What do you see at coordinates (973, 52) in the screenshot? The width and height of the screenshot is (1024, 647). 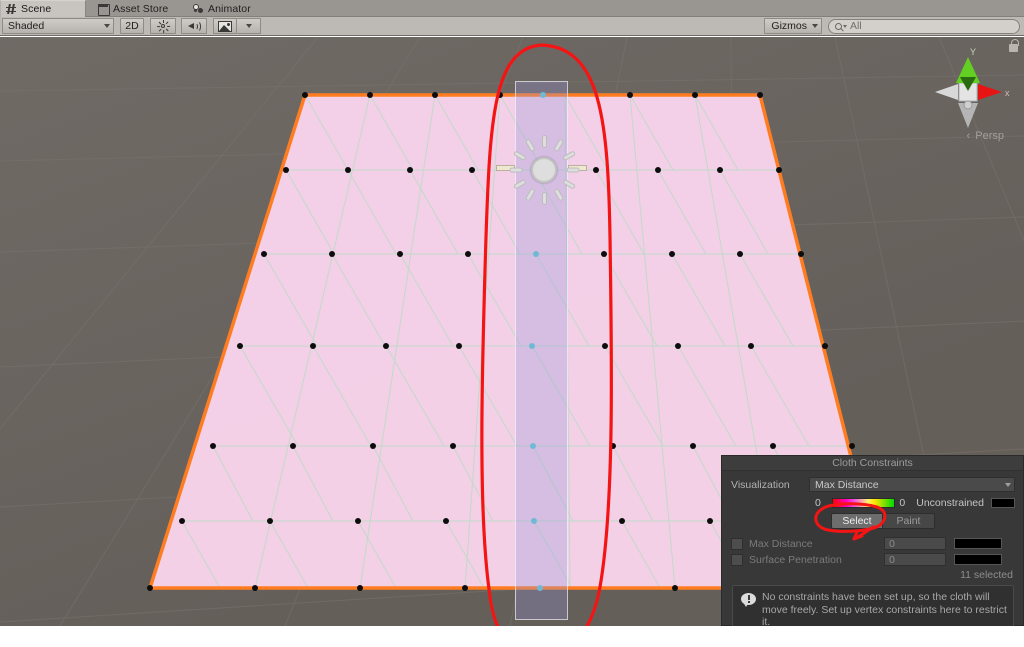 I see `axis-label-y: Y` at bounding box center [973, 52].